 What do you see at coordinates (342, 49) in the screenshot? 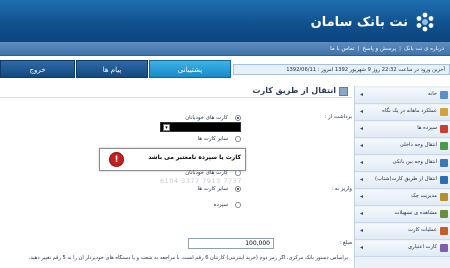
I see `nav-contact-link: تماس با ما` at bounding box center [342, 49].